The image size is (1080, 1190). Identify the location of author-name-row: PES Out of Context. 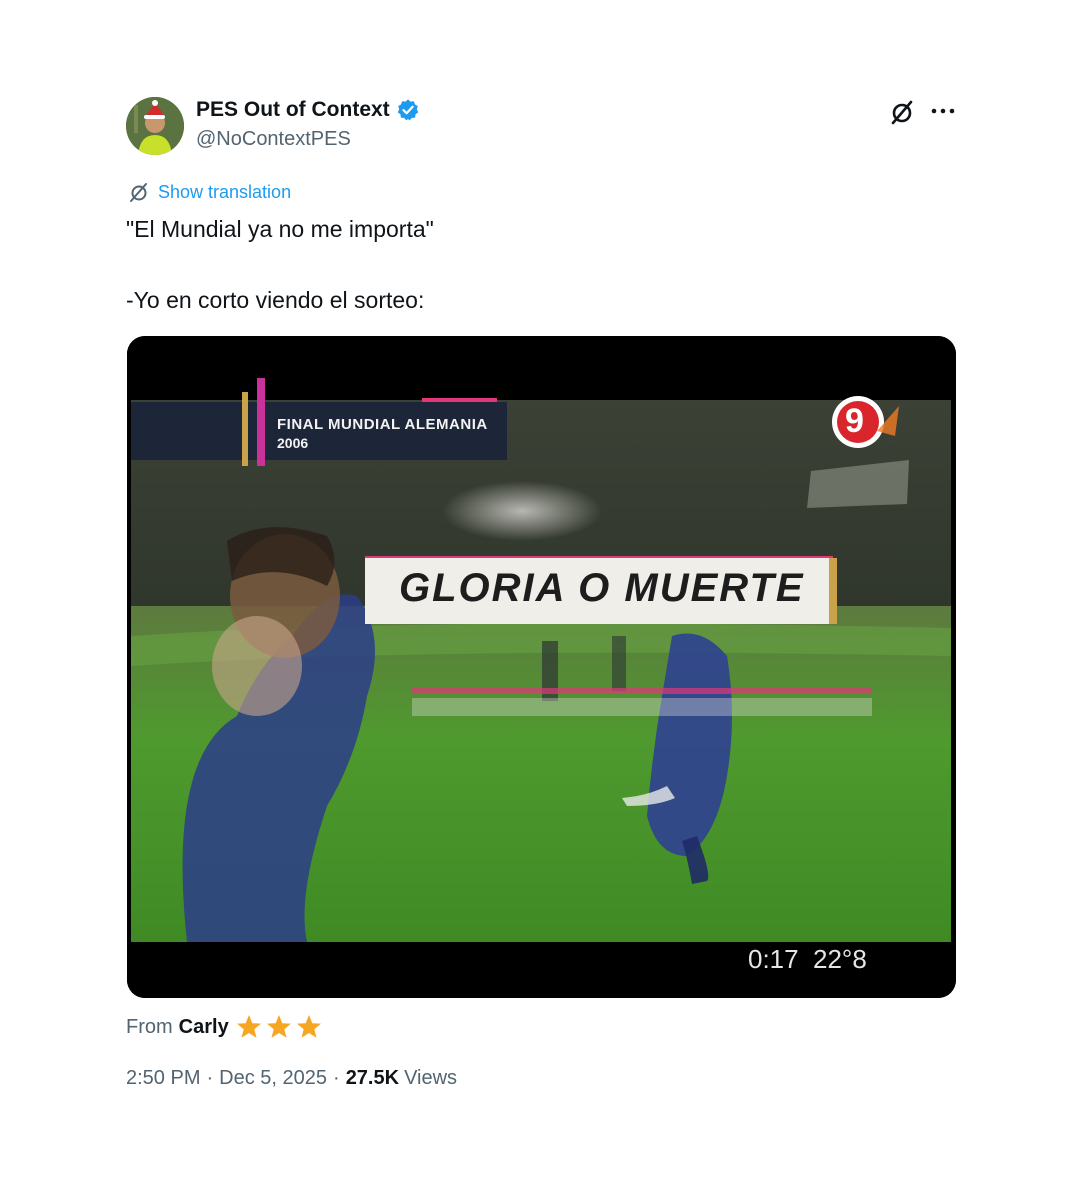
(308, 110).